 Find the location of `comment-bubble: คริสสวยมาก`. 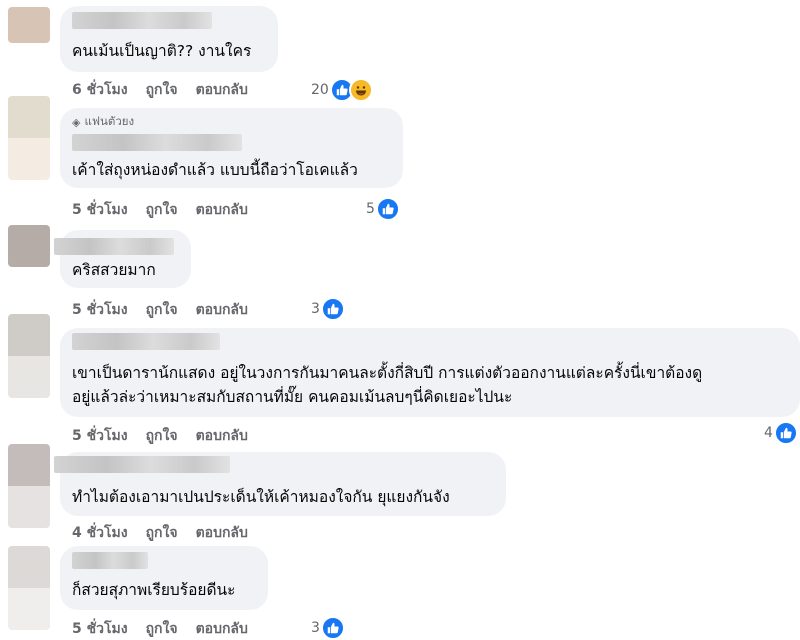

comment-bubble: คริสสวยมาก is located at coordinates (122, 259).